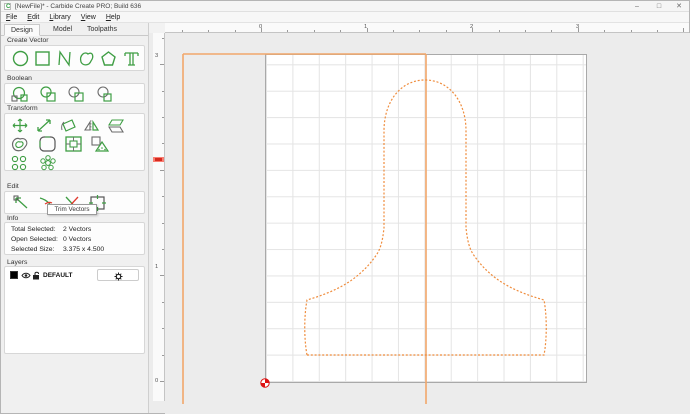 The image size is (690, 414). What do you see at coordinates (158, 159) in the screenshot?
I see `ruler-position-marker` at bounding box center [158, 159].